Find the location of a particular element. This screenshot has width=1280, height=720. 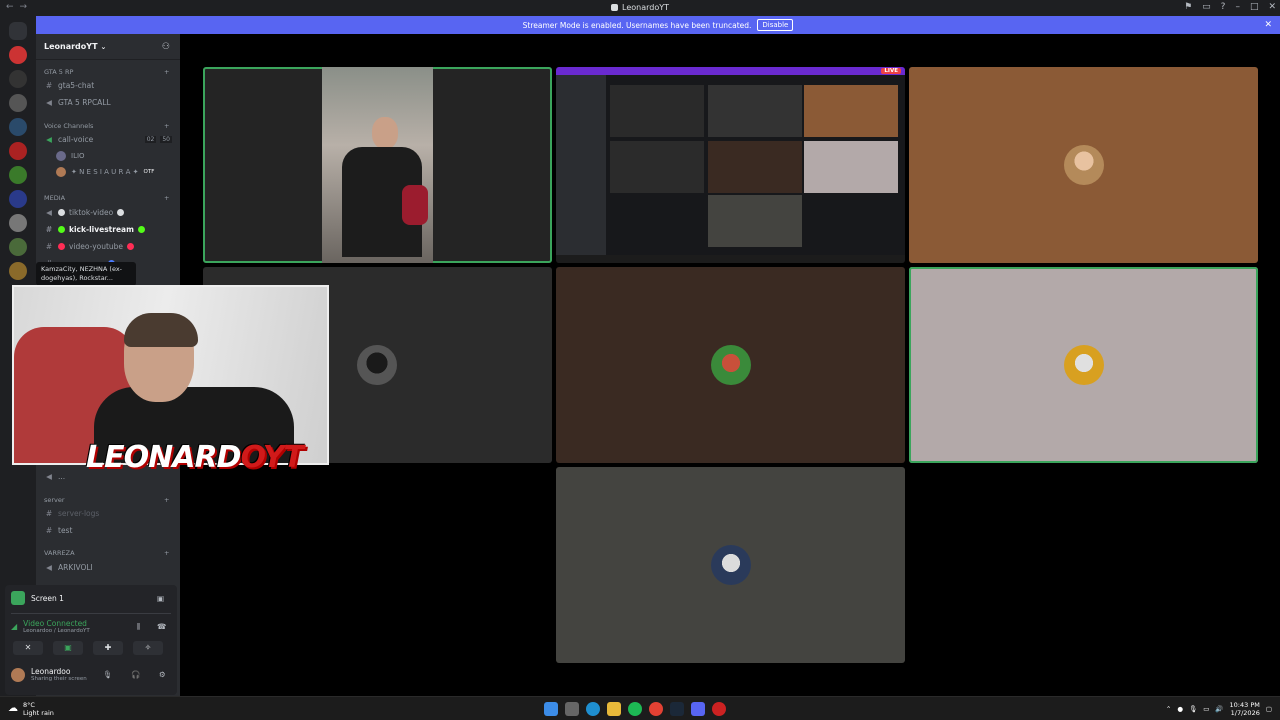

screen-share-icon is located at coordinates (18, 598).